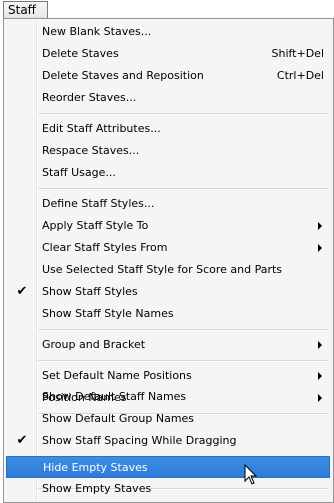 This screenshot has width=334, height=503. What do you see at coordinates (80, 53) in the screenshot?
I see `menu-item-label: Delete Staves` at bounding box center [80, 53].